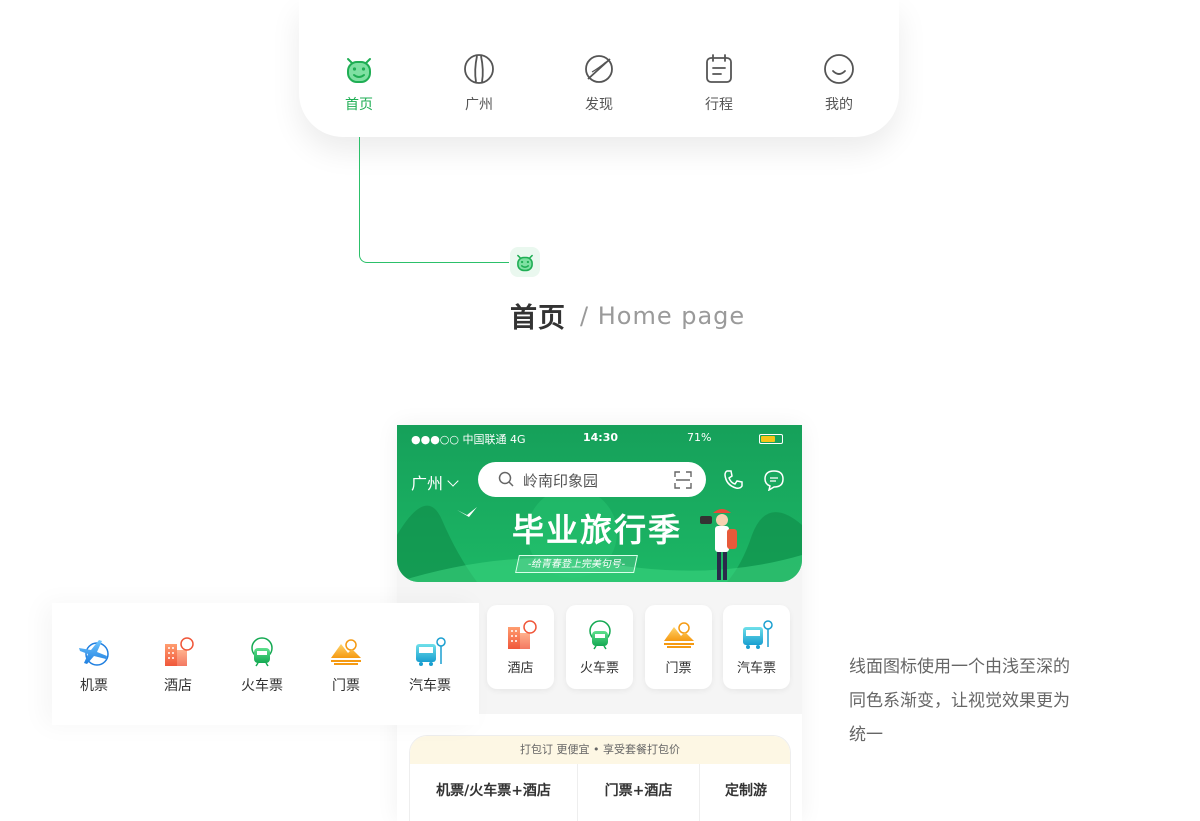  Describe the element at coordinates (178, 686) in the screenshot. I see `strip-hotel-label: 酒店` at that location.